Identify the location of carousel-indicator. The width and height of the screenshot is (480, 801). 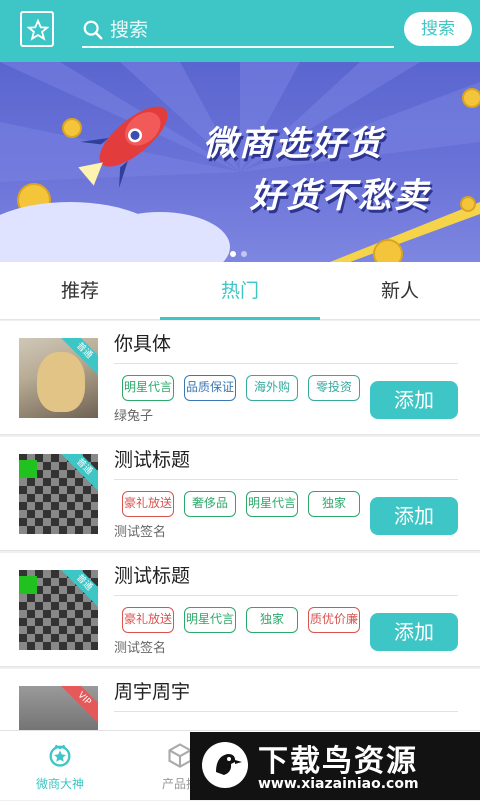
(241, 251).